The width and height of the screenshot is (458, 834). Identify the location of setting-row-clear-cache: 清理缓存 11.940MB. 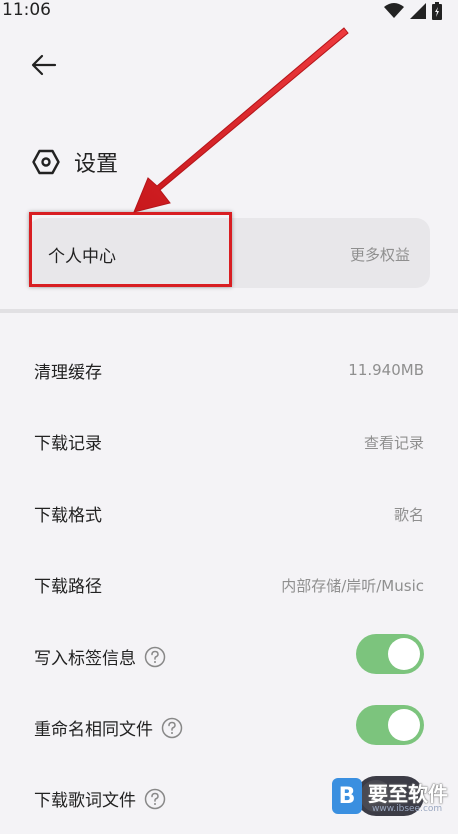
(229, 370).